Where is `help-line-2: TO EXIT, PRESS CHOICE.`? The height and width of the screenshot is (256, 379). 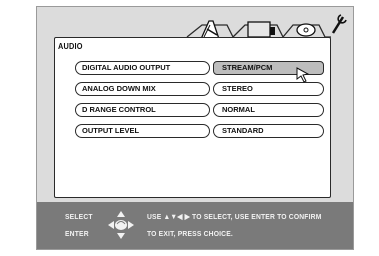 help-line-2: TO EXIT, PRESS CHOICE. is located at coordinates (190, 233).